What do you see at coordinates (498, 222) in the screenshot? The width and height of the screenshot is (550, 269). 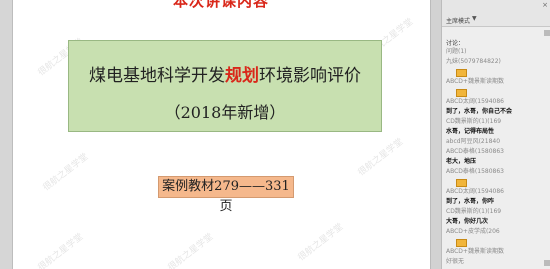 I see `chat-message: 大哥，你好几次` at bounding box center [498, 222].